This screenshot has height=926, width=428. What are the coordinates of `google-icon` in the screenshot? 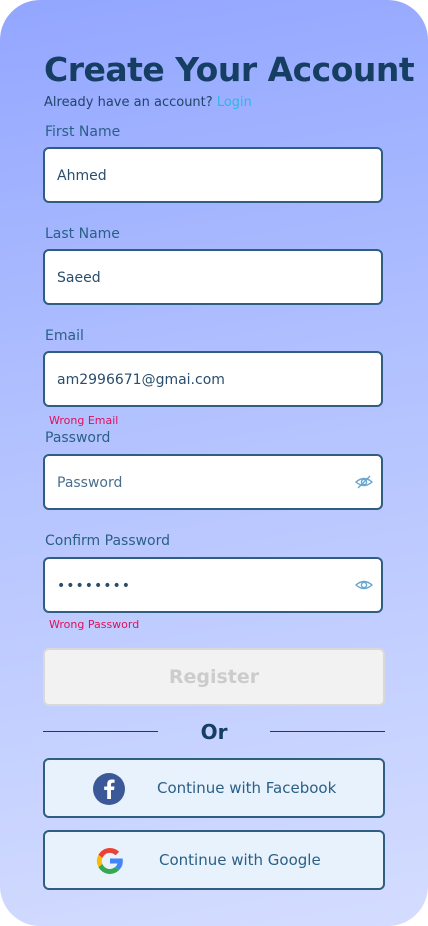 It's located at (109, 860).